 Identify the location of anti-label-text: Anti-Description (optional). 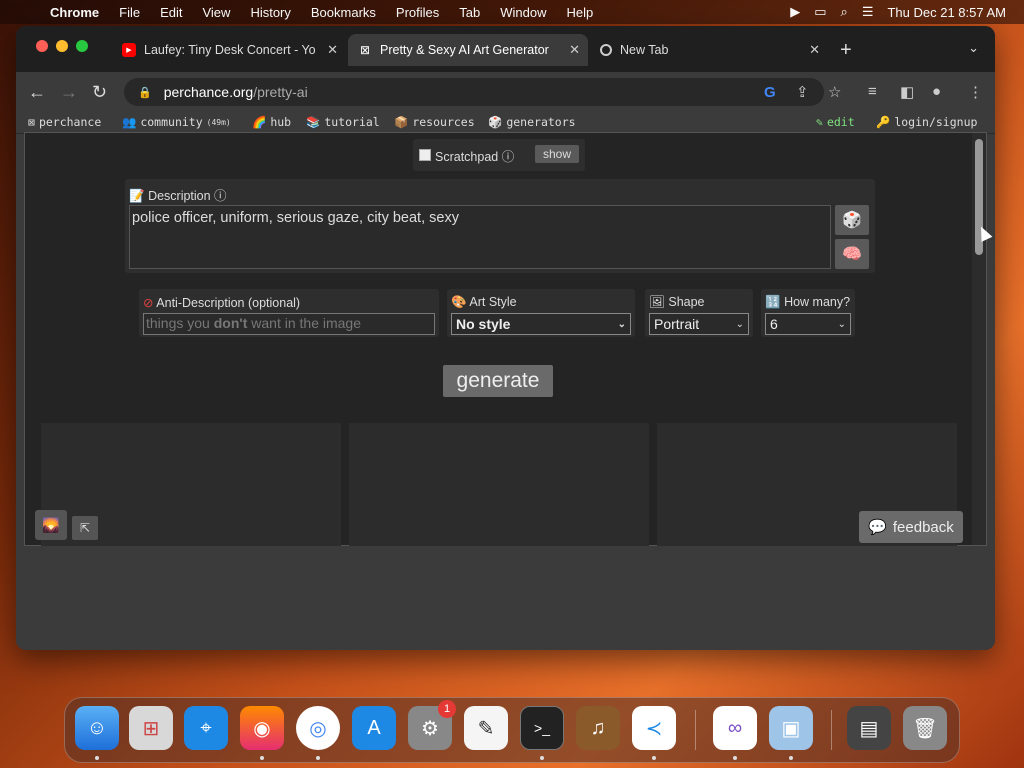
(228, 303).